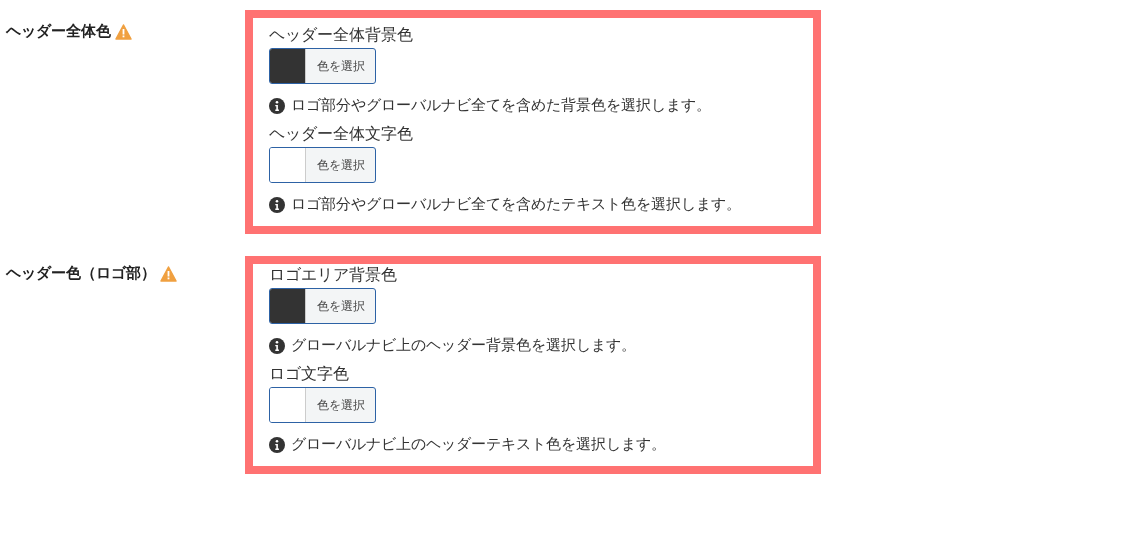 This screenshot has width=1128, height=554. Describe the element at coordinates (333, 275) in the screenshot. I see `field-label: ロゴエリア背景色` at that location.